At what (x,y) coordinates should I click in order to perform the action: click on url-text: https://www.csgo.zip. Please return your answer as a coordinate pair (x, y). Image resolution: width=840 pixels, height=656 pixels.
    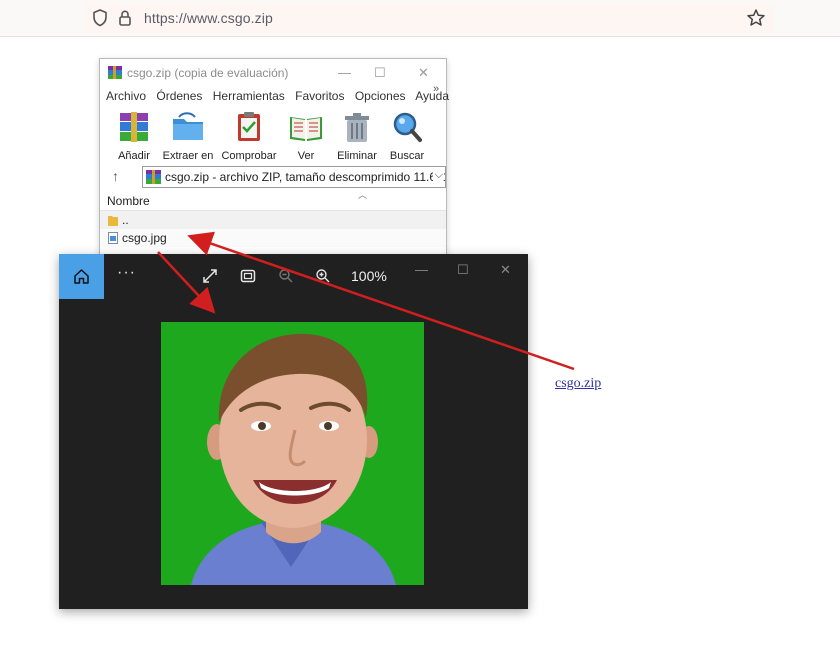
    Looking at the image, I should click on (208, 18).